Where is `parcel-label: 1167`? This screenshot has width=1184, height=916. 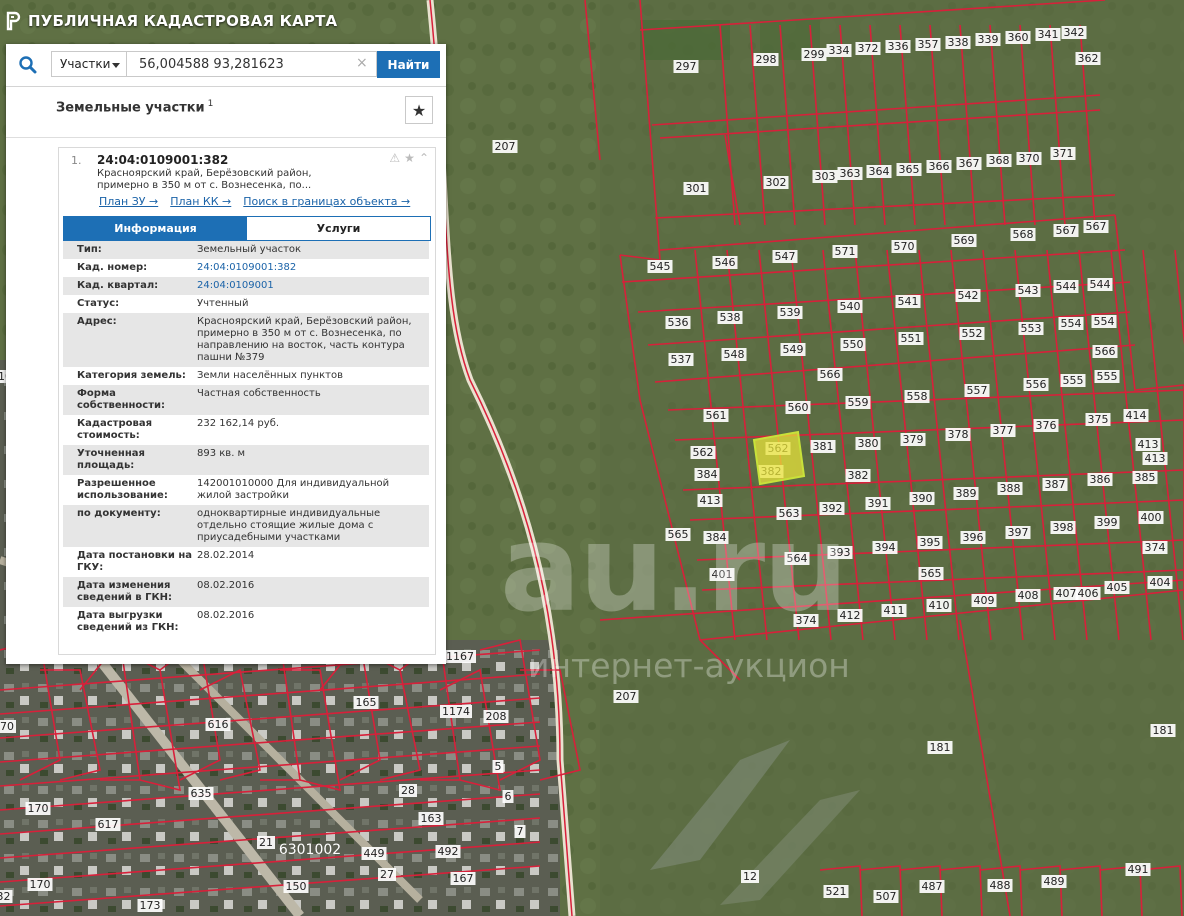 parcel-label: 1167 is located at coordinates (460, 656).